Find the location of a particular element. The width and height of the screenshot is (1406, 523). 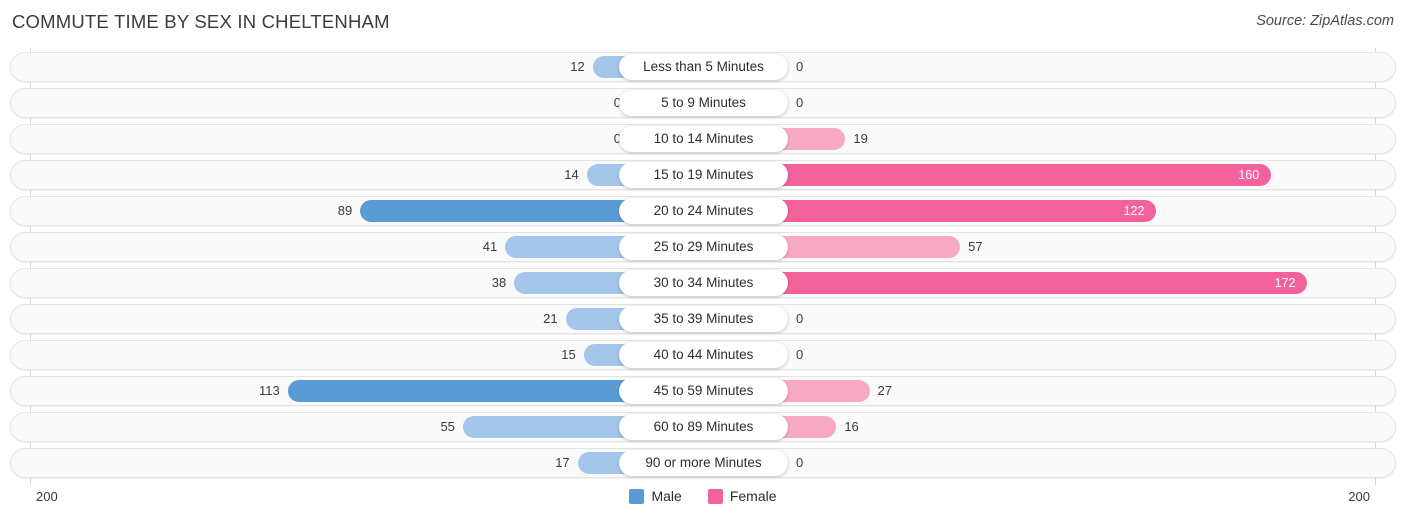

value-label-male: 21 is located at coordinates (550, 318).